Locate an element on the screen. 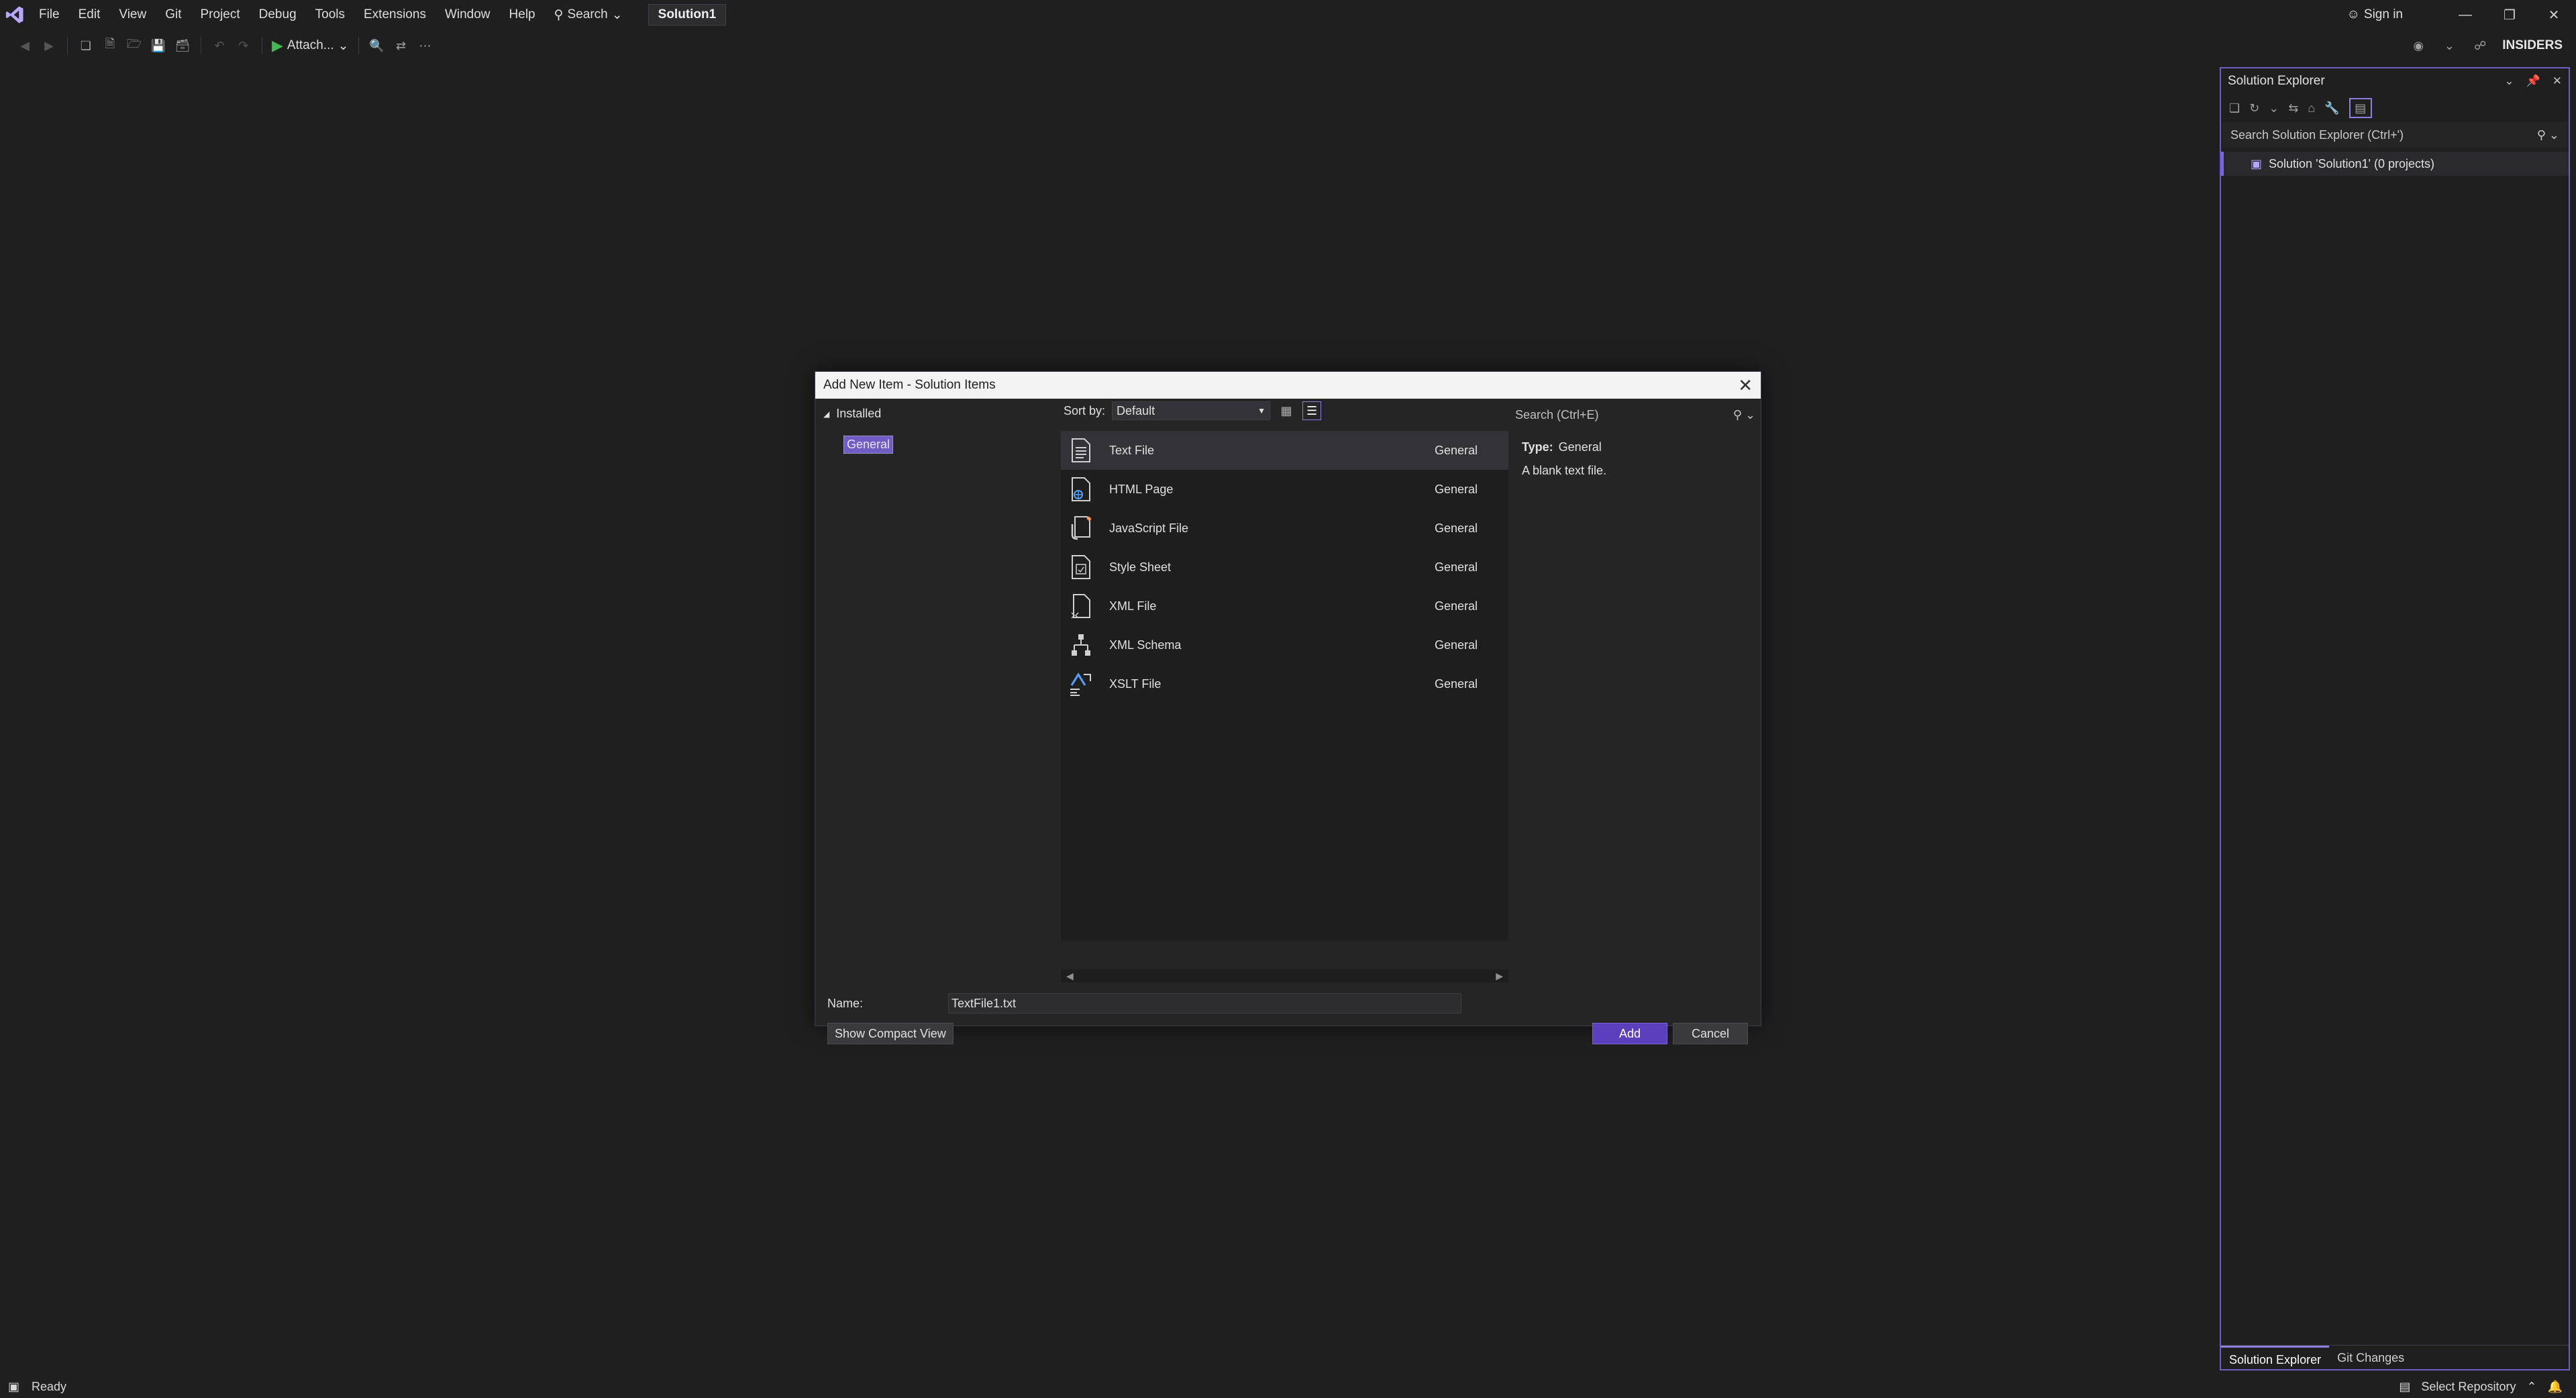  solution-icon: ▣ is located at coordinates (2257, 163).